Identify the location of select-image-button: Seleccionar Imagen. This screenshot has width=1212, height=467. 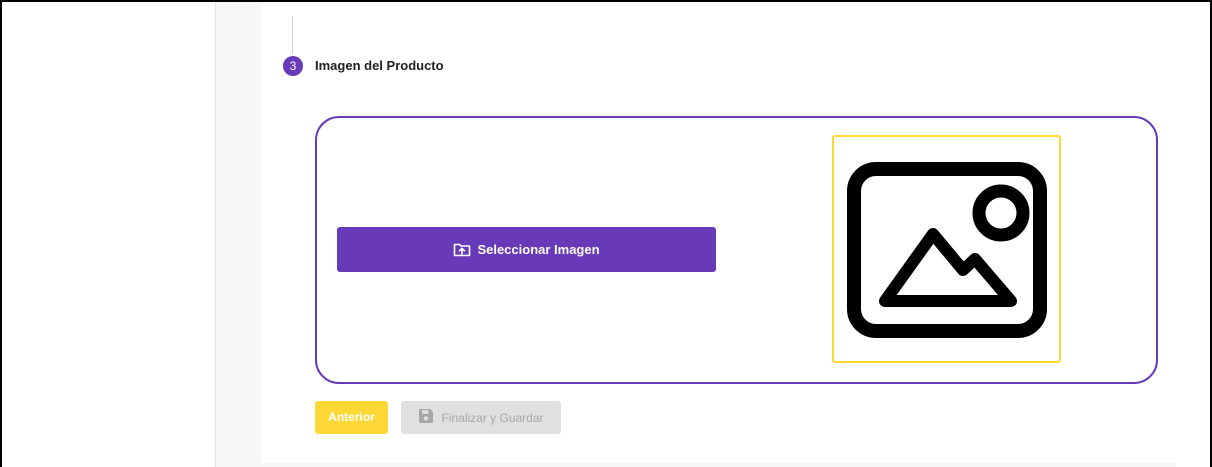
(526, 249).